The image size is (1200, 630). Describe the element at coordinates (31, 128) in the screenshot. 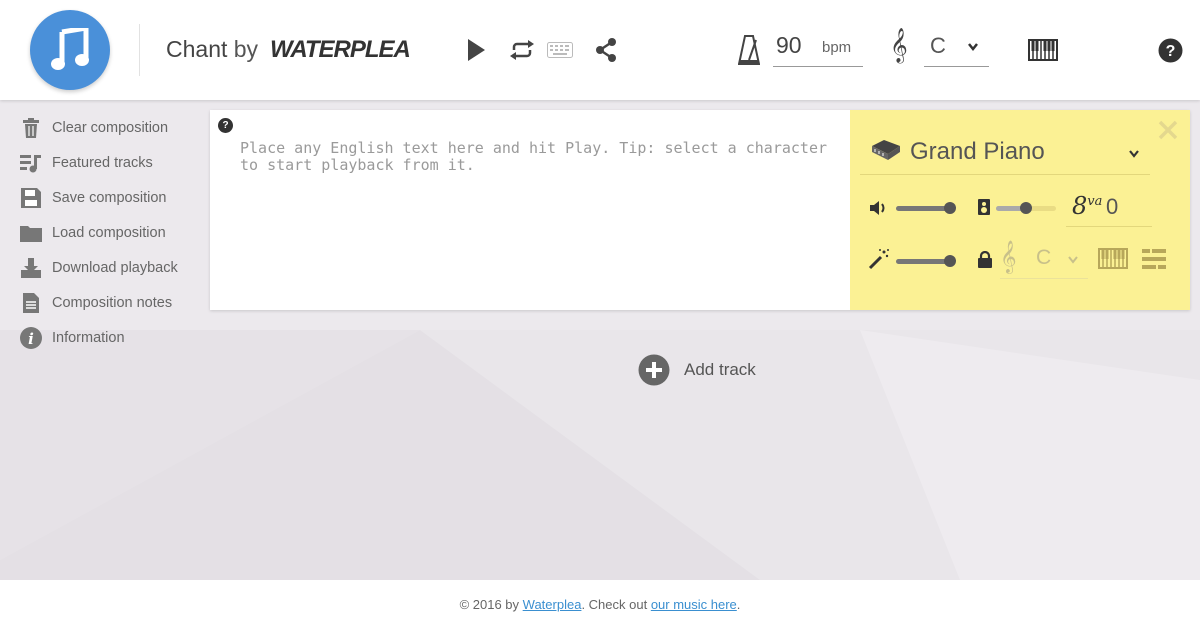

I see `trash-icon` at that location.